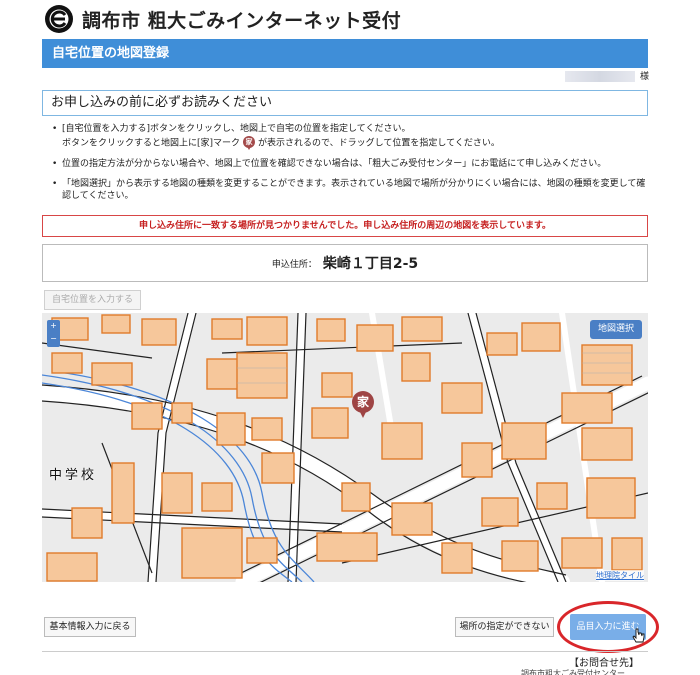  What do you see at coordinates (638, 635) in the screenshot?
I see `mouse-cursor-icon` at bounding box center [638, 635].